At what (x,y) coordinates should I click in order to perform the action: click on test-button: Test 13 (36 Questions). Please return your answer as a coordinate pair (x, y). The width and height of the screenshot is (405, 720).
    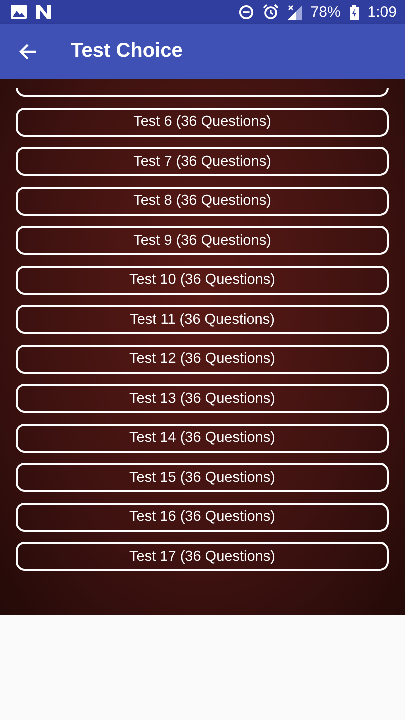
    Looking at the image, I should click on (202, 398).